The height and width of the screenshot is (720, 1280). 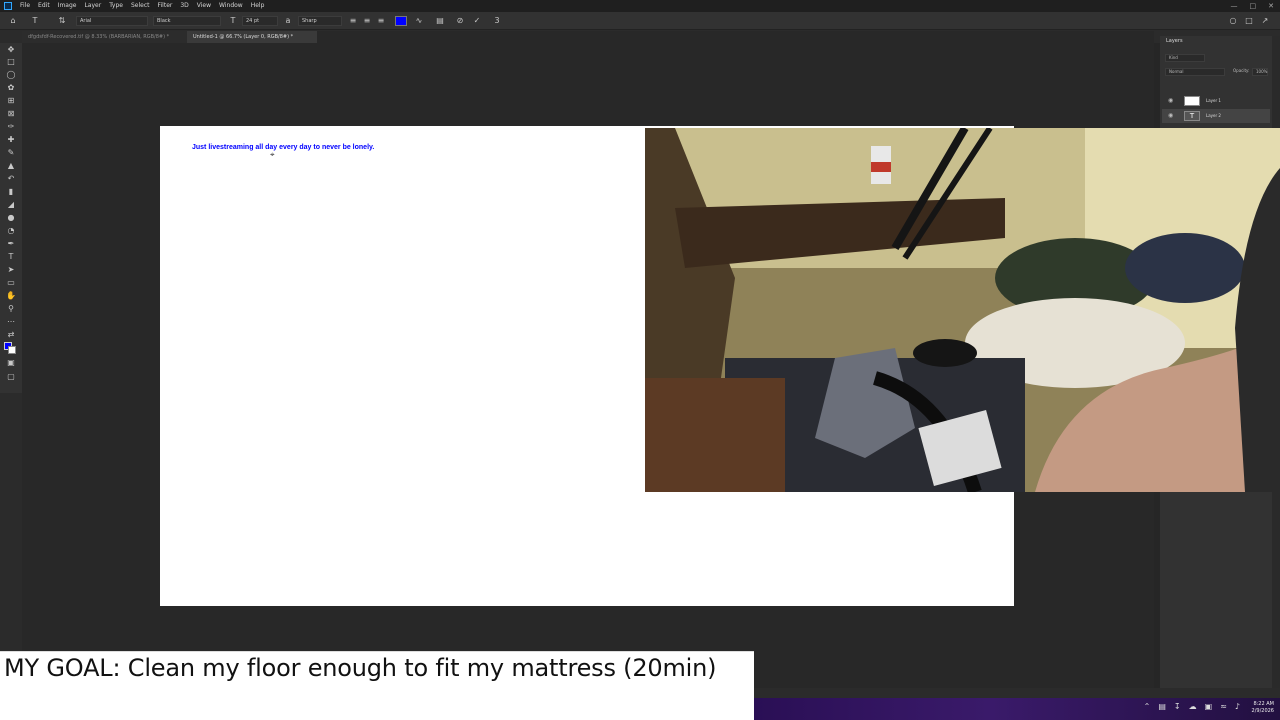 What do you see at coordinates (11, 179) in the screenshot?
I see `history-brush-tool-icon: ↶` at bounding box center [11, 179].